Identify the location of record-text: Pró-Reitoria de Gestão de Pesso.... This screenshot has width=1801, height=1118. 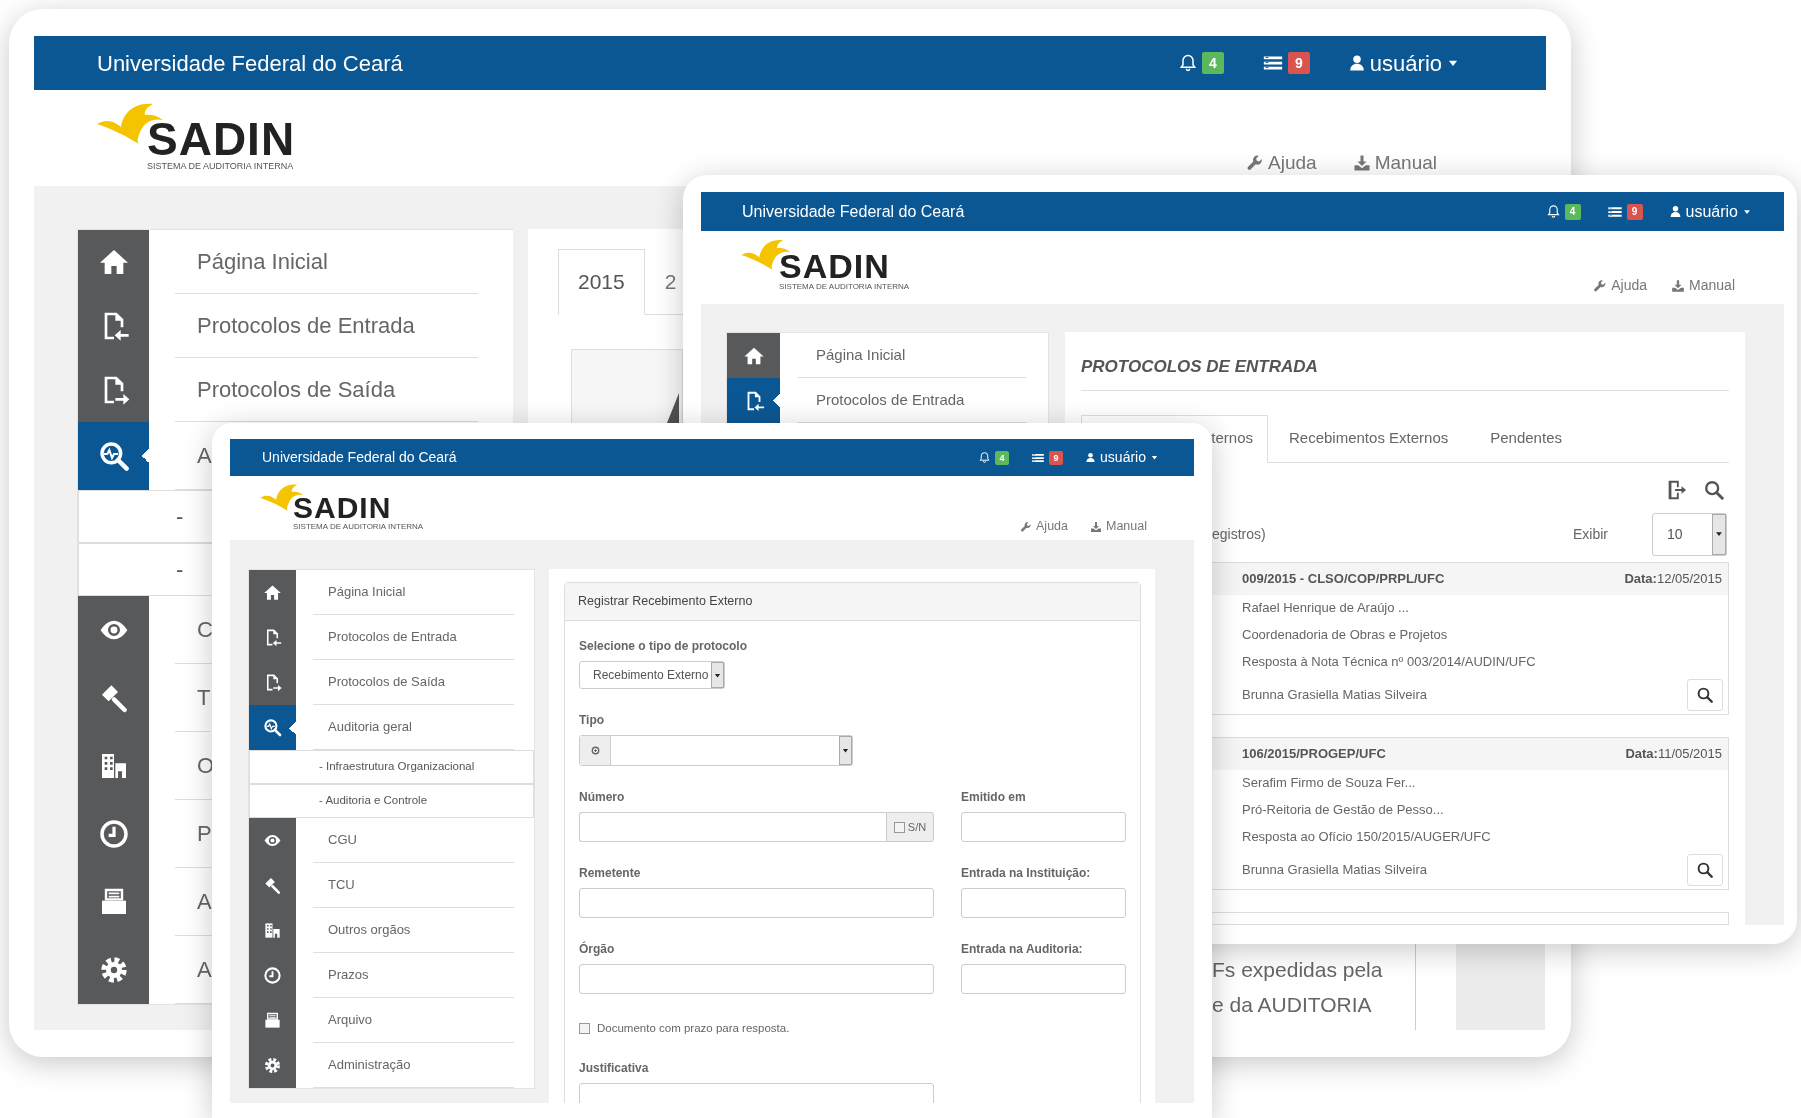
(1343, 810).